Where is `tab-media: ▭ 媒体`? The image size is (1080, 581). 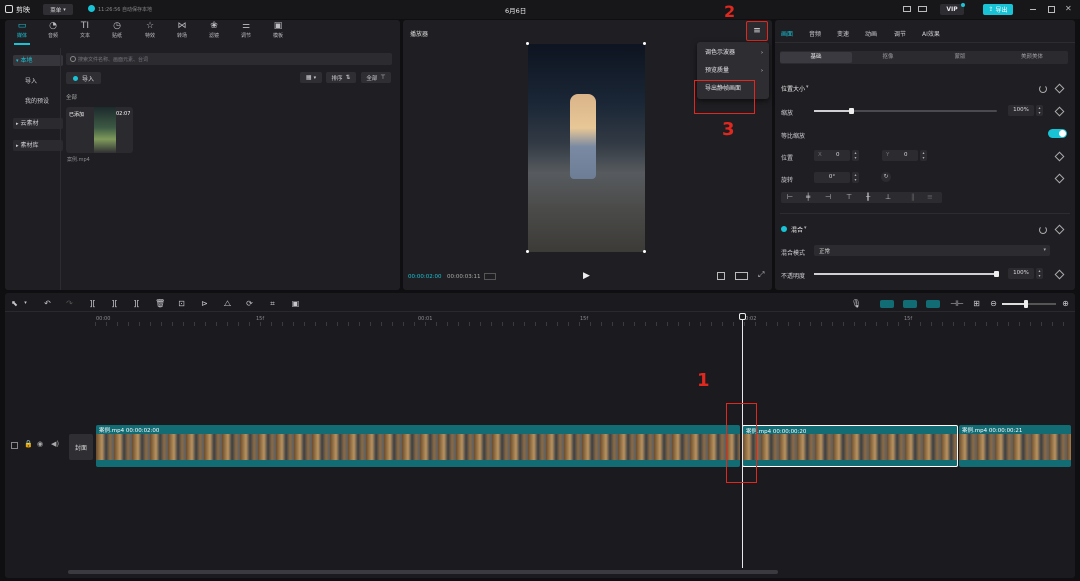
tab-media: ▭ 媒体 is located at coordinates (22, 32).